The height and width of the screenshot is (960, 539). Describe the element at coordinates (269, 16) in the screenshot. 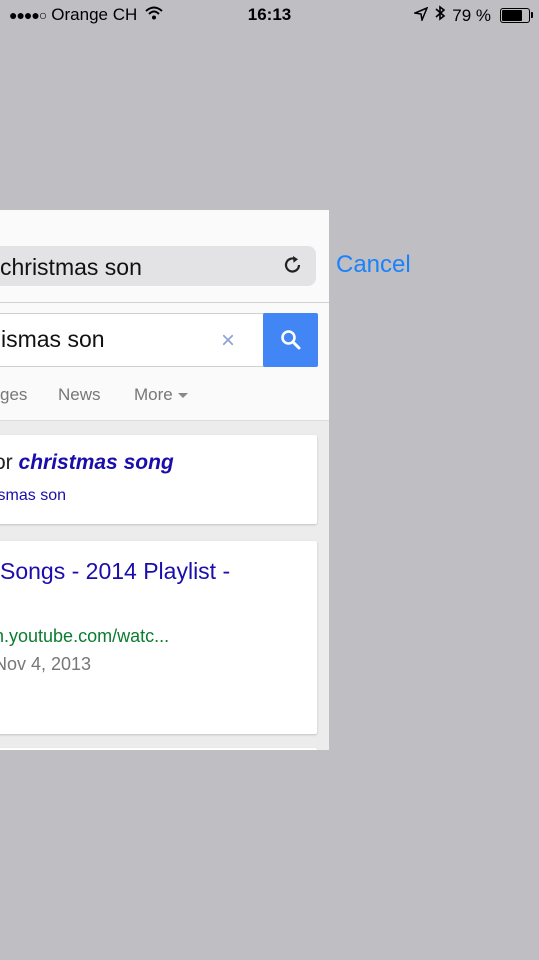

I see `status-bar: ●●●●○ Orange CH 16:13 79 %` at that location.